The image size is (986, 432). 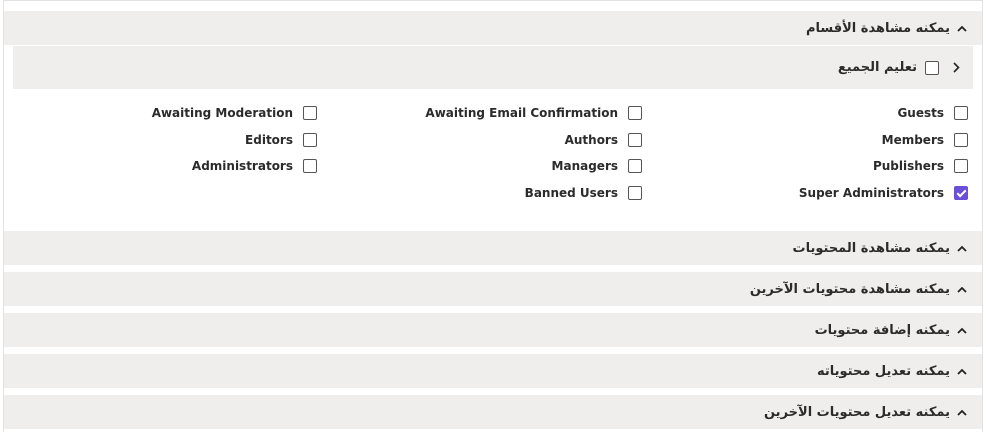 I want to click on group-label: Editors, so click(x=269, y=140).